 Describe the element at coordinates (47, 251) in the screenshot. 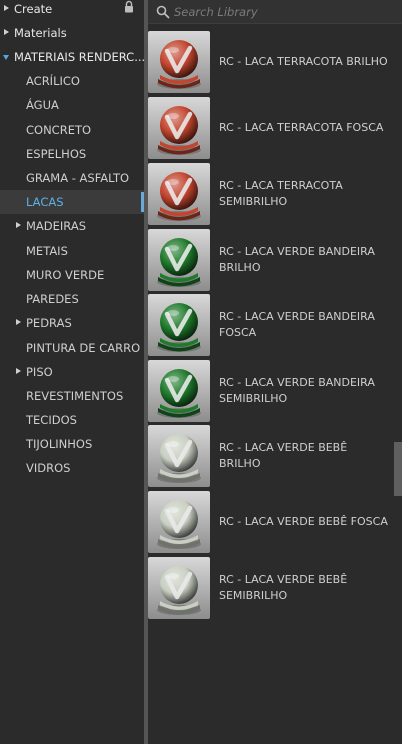

I see `tree-item-label: METAIS` at that location.